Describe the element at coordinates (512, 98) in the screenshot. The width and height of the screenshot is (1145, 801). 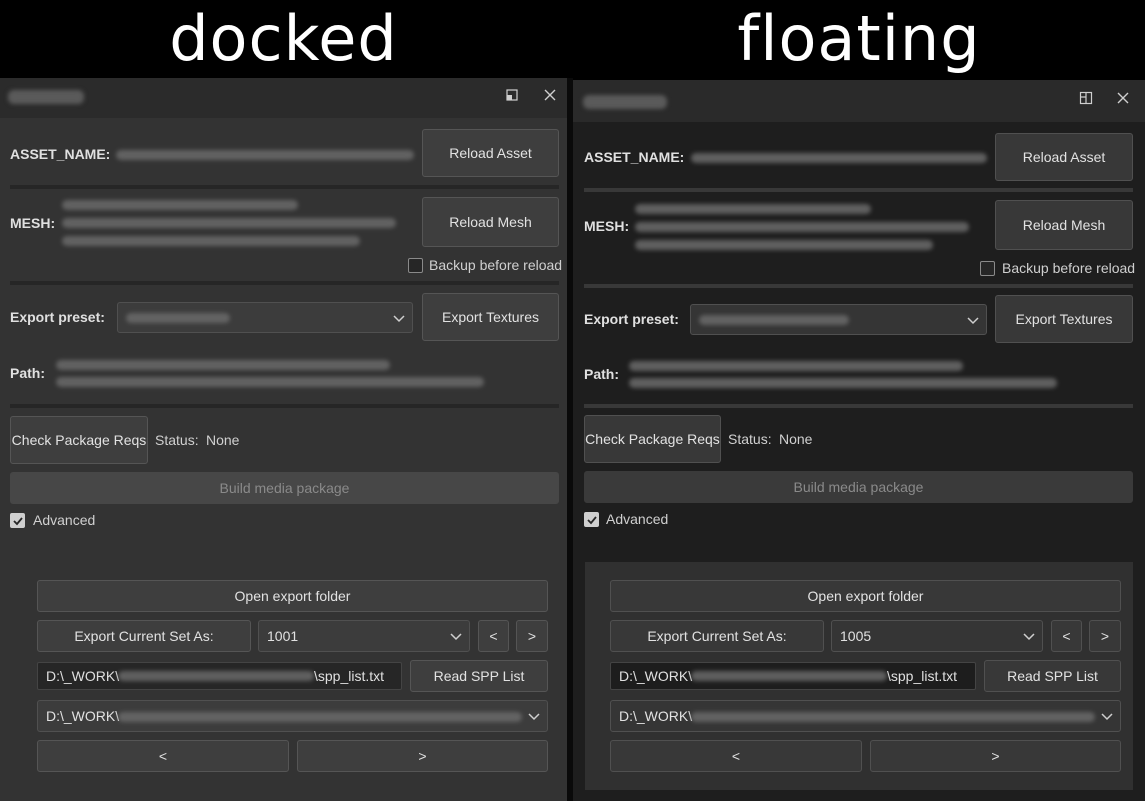
I see `undock-icon` at that location.